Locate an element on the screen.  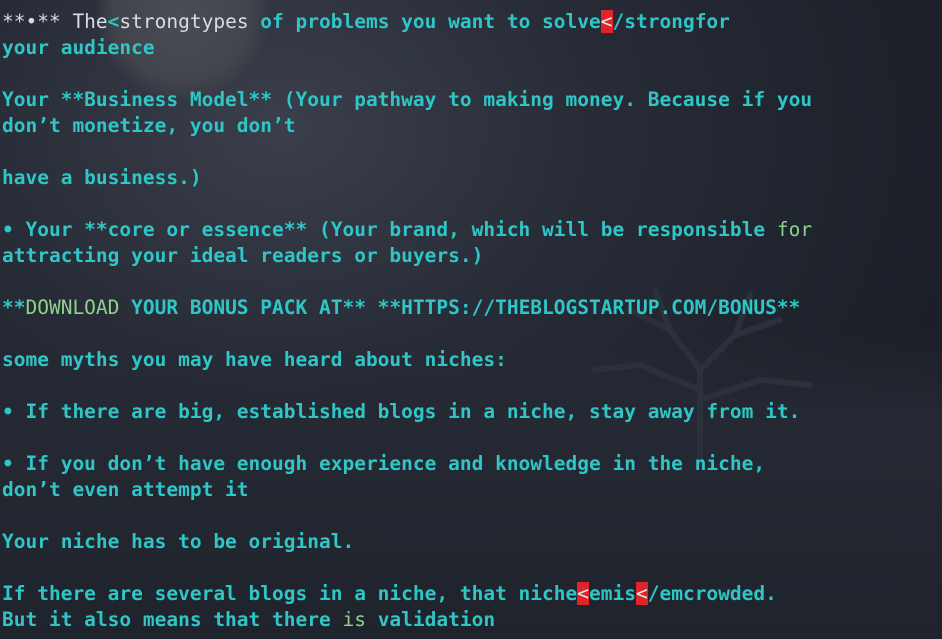
line-text: is is located at coordinates (354, 619).